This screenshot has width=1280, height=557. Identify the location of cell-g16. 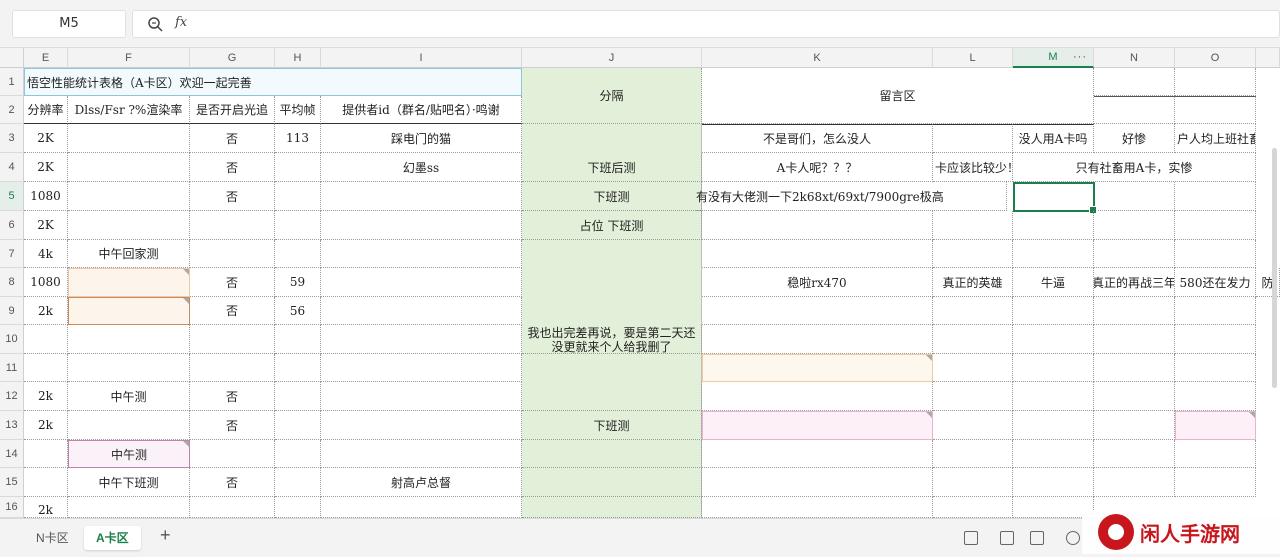
(232, 507).